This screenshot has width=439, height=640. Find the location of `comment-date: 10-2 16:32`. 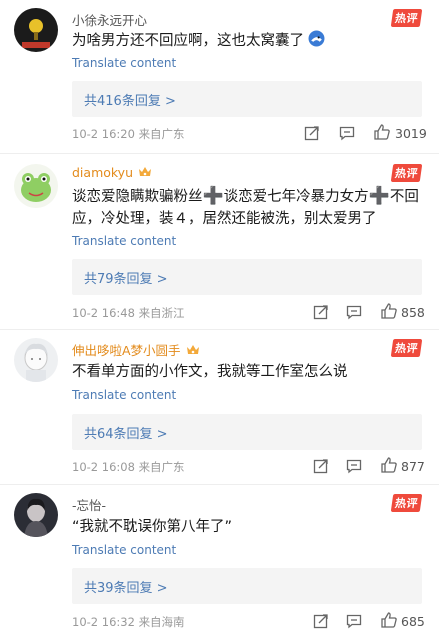

comment-date: 10-2 16:32 is located at coordinates (103, 622).